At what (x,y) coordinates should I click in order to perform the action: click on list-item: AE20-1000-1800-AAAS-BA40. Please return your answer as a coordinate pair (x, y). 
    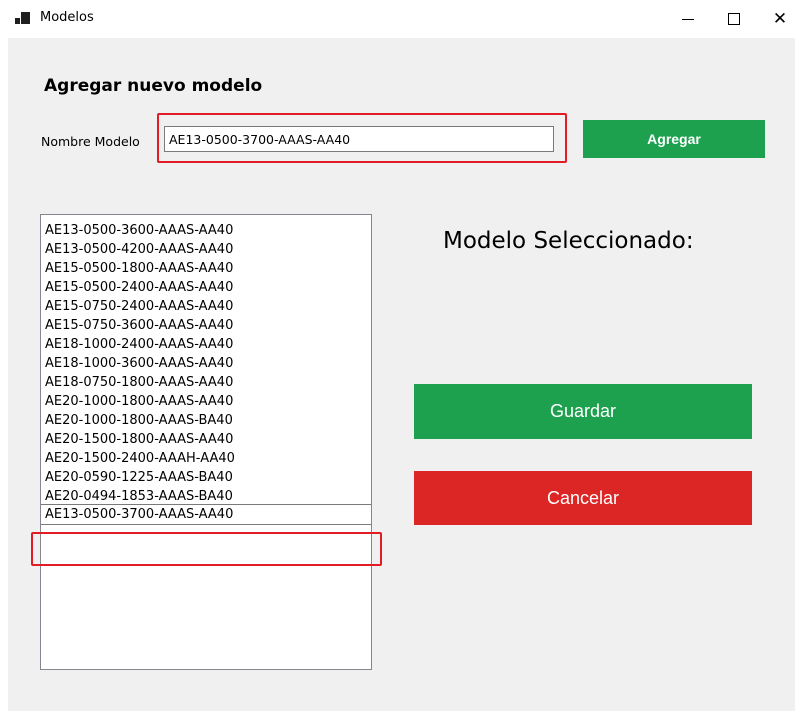
    Looking at the image, I should click on (206, 420).